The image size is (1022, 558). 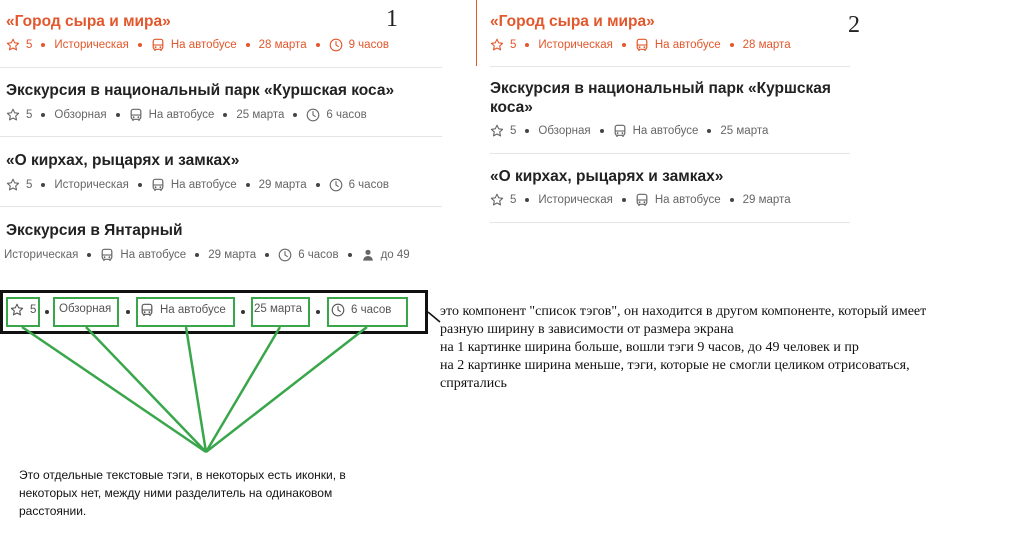 What do you see at coordinates (385, 255) in the screenshot?
I see `tag-people: до 49` at bounding box center [385, 255].